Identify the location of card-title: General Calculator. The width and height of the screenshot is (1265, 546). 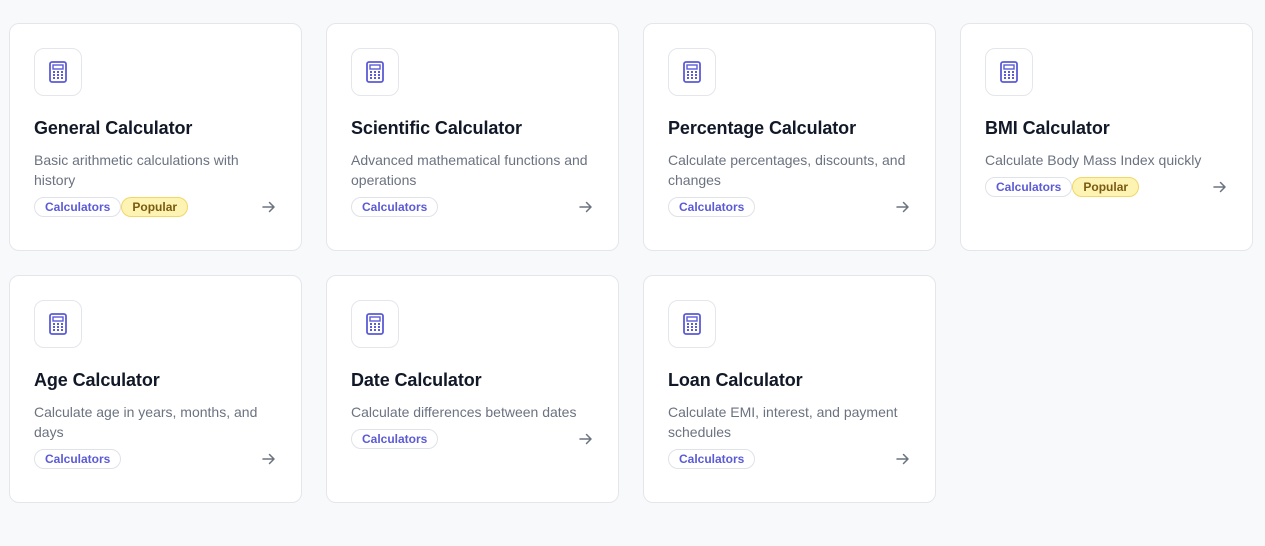
(113, 128).